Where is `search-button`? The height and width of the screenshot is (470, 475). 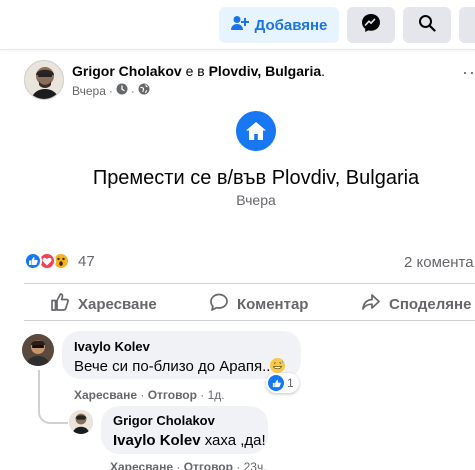 search-button is located at coordinates (427, 25).